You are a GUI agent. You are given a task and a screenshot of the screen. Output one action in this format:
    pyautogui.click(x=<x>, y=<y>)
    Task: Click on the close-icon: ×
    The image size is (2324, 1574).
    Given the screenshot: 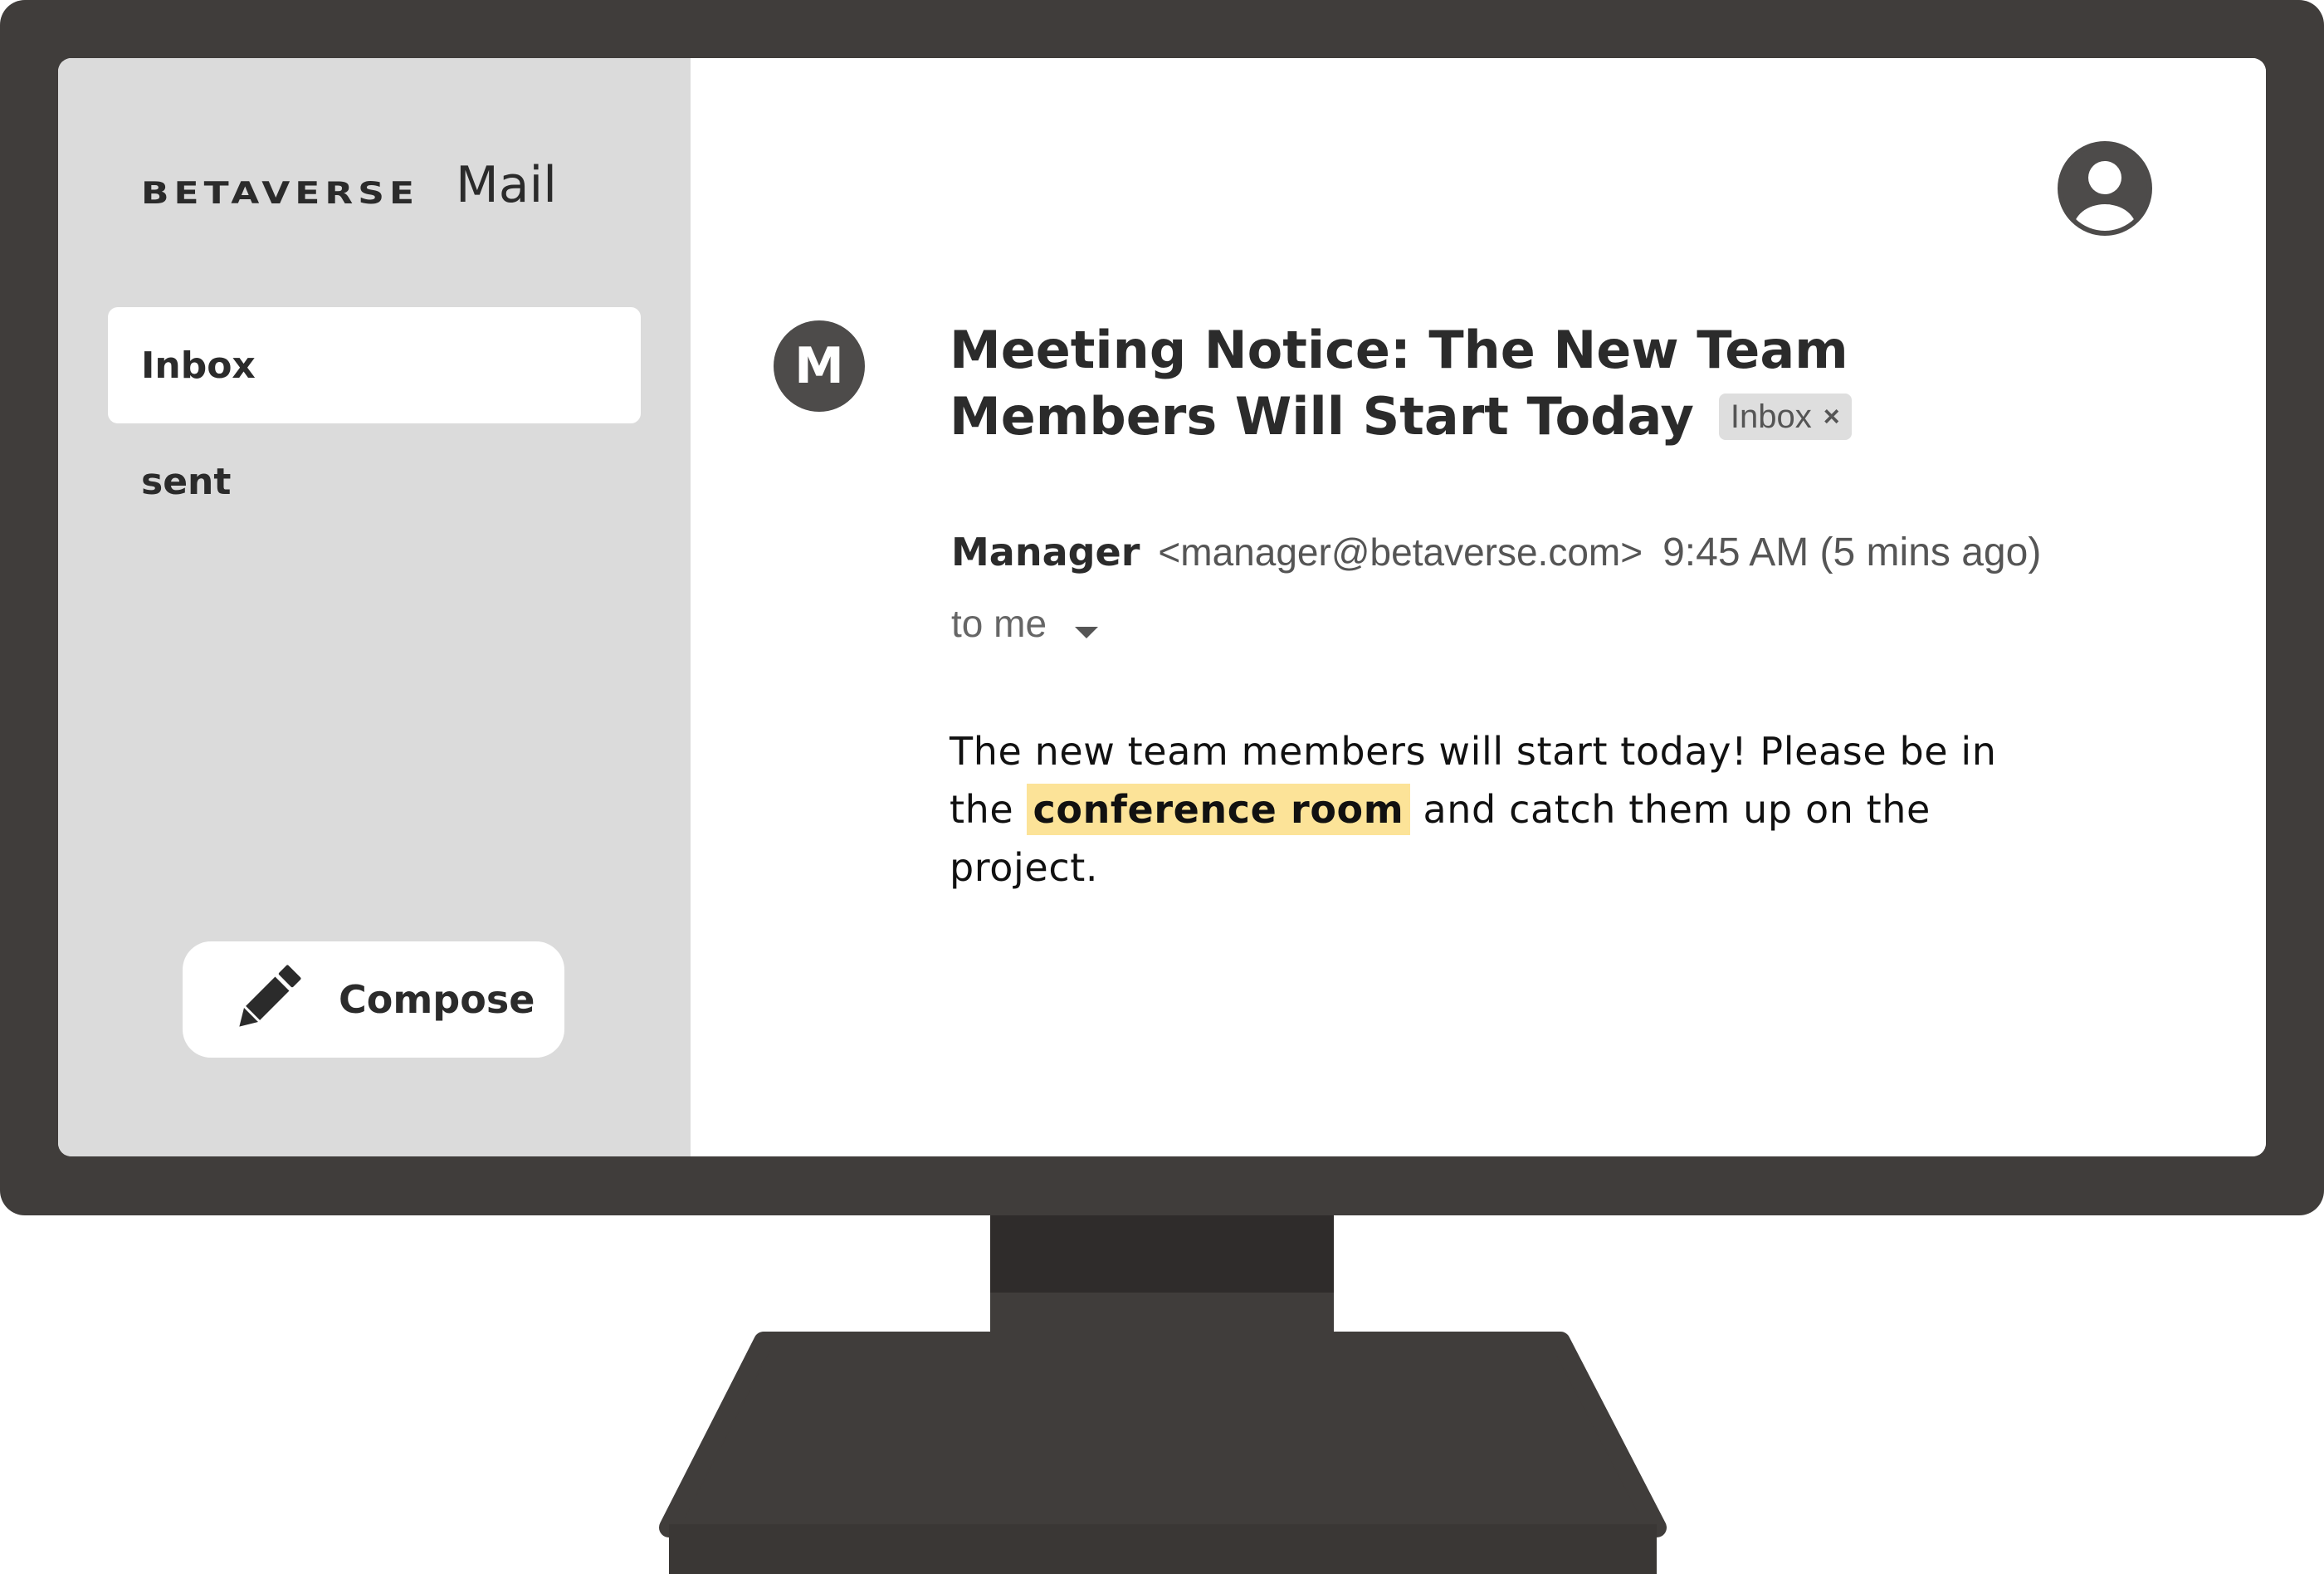 What is the action you would take?
    pyautogui.click(x=1832, y=417)
    